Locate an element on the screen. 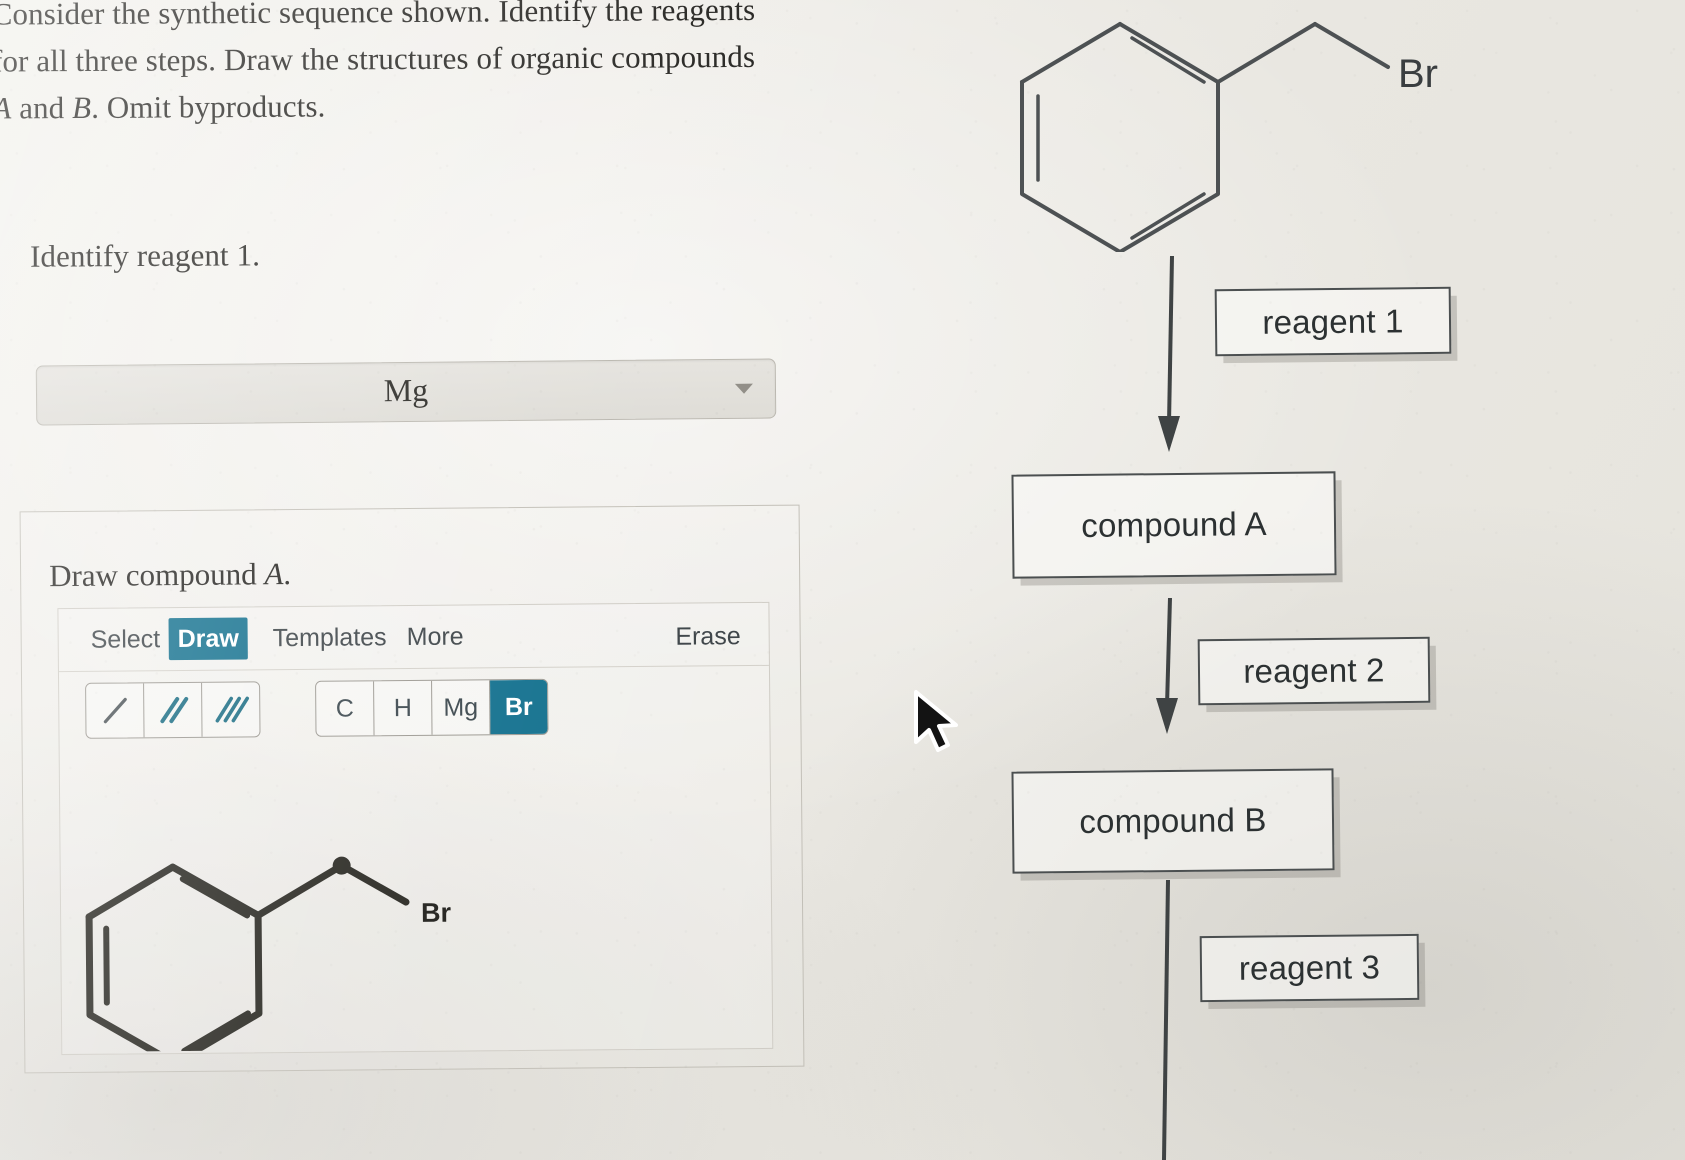 The width and height of the screenshot is (1685, 1160). starting-material-br-label: Br is located at coordinates (1418, 74).